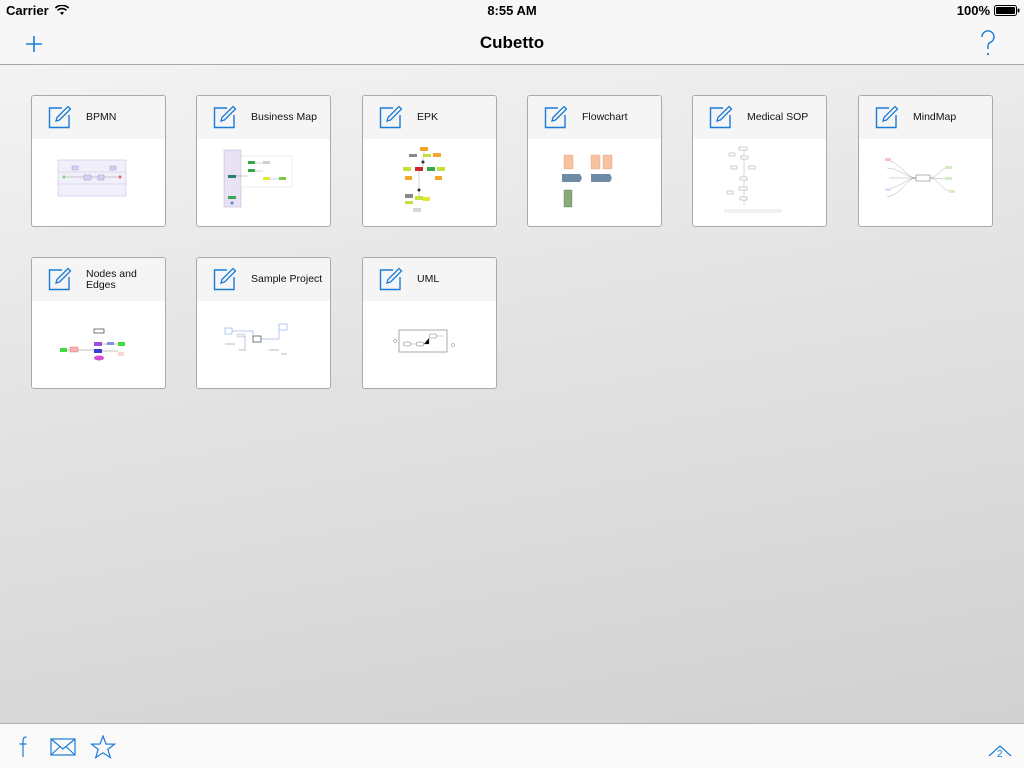  Describe the element at coordinates (98, 323) in the screenshot. I see `project-card-nodes-and-edges: Nodes and Edges` at that location.